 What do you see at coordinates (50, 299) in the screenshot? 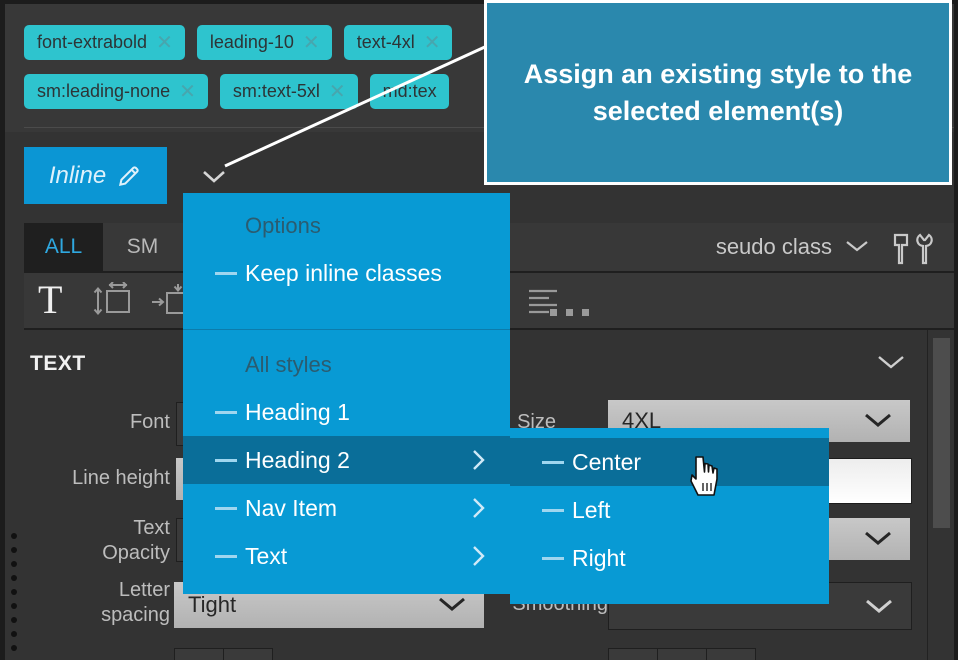
I see `svg-text: T` at bounding box center [50, 299].